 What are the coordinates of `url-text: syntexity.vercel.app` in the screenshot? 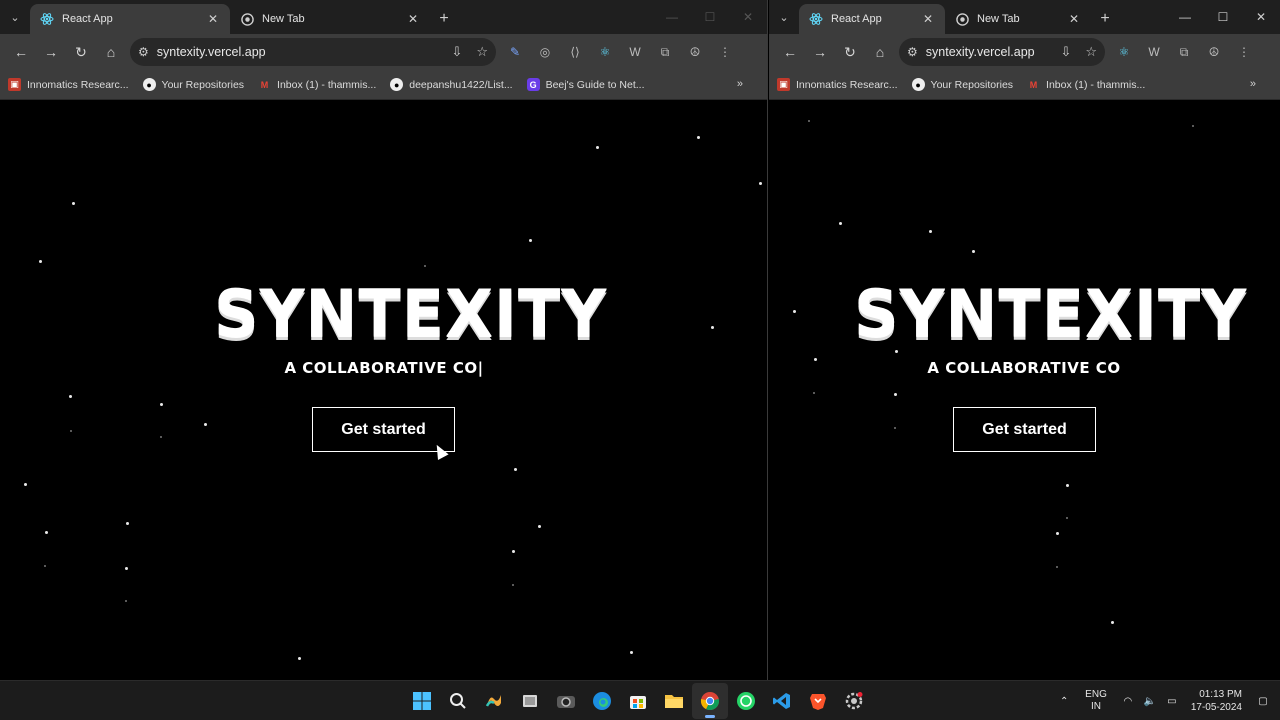 It's located at (211, 52).